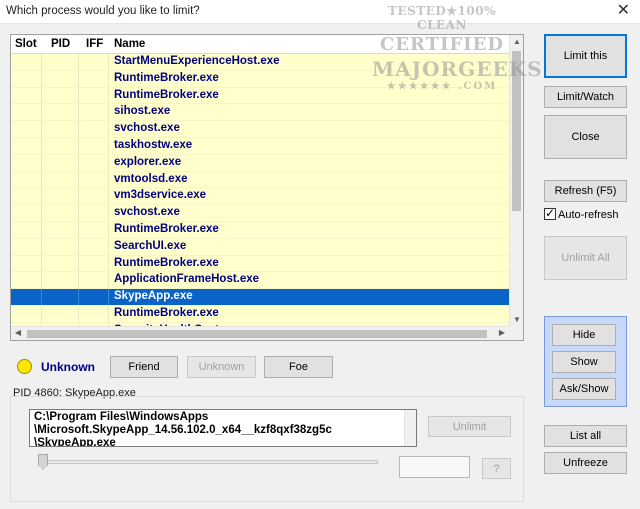 The width and height of the screenshot is (640, 509). I want to click on limit-this-button: Limit this, so click(585, 56).